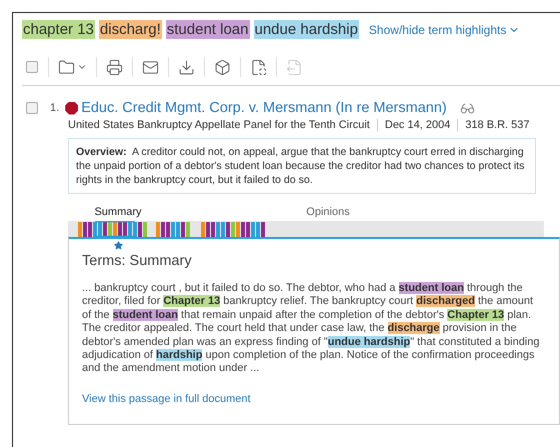  I want to click on result-number: 1., so click(55, 108).